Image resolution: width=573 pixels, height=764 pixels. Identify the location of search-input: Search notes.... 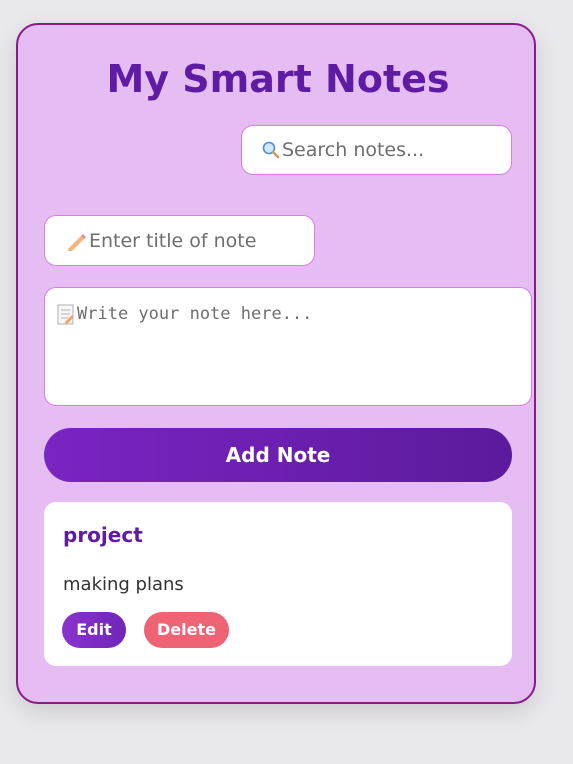
(376, 150).